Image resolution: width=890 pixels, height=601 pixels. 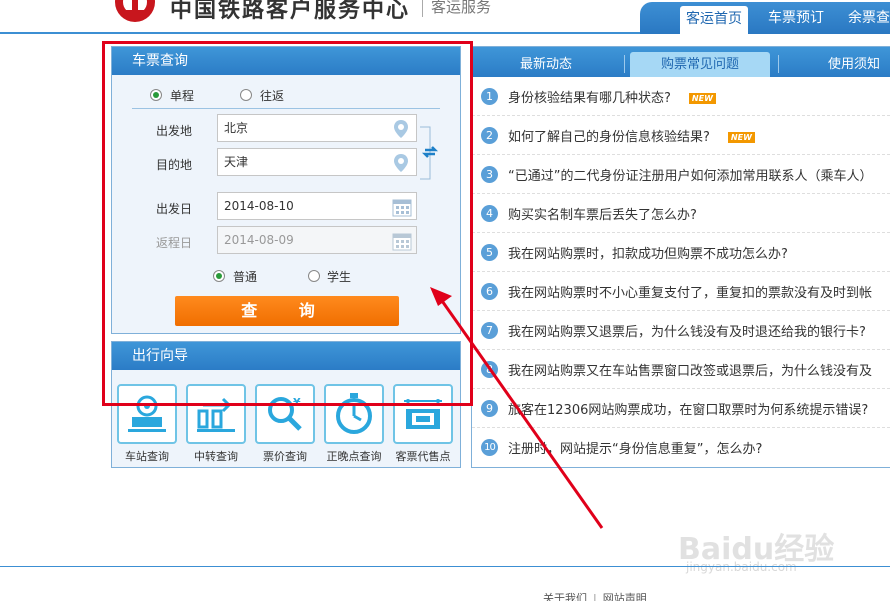 What do you see at coordinates (687, 330) in the screenshot?
I see `faq-question: 我在网站购票又退票后，为什么钱没有及时退还给我的银行卡?` at bounding box center [687, 330].